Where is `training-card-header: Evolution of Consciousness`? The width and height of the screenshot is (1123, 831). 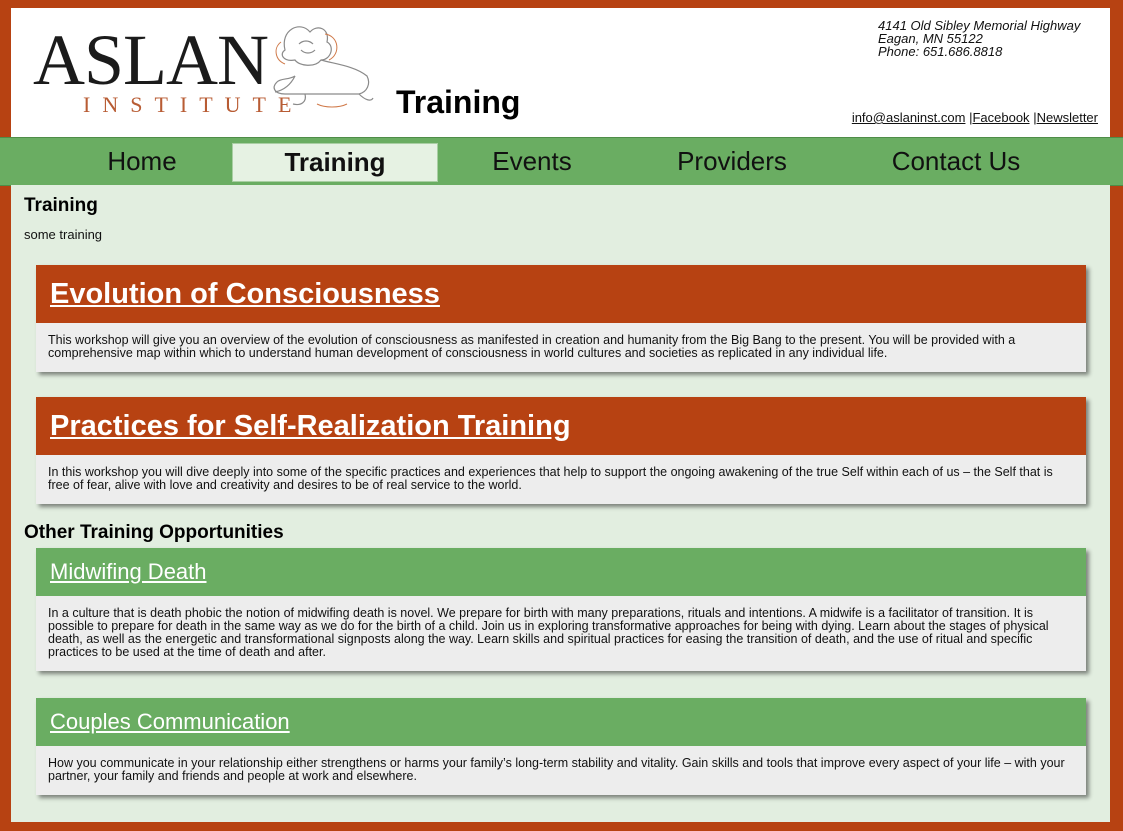
training-card-header: Evolution of Consciousness is located at coordinates (561, 294).